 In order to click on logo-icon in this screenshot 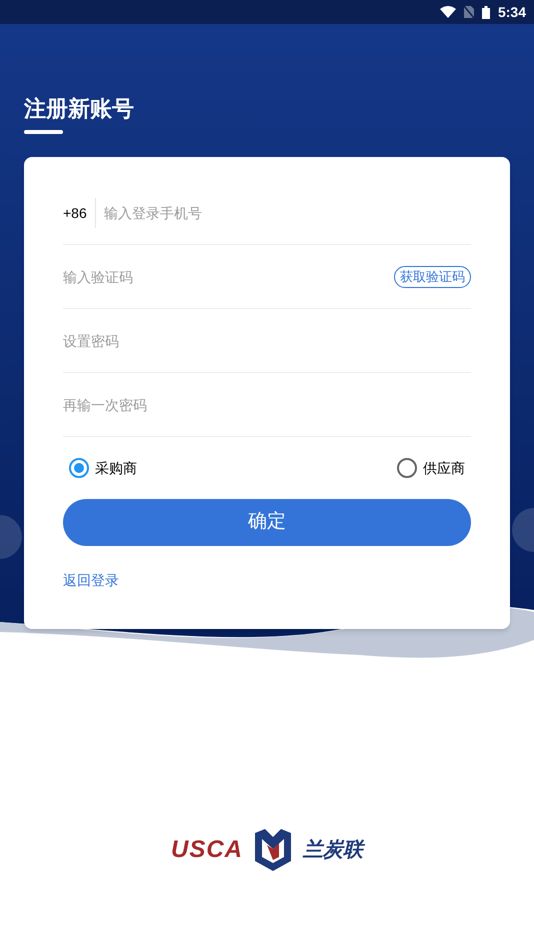, I will do `click(273, 850)`.